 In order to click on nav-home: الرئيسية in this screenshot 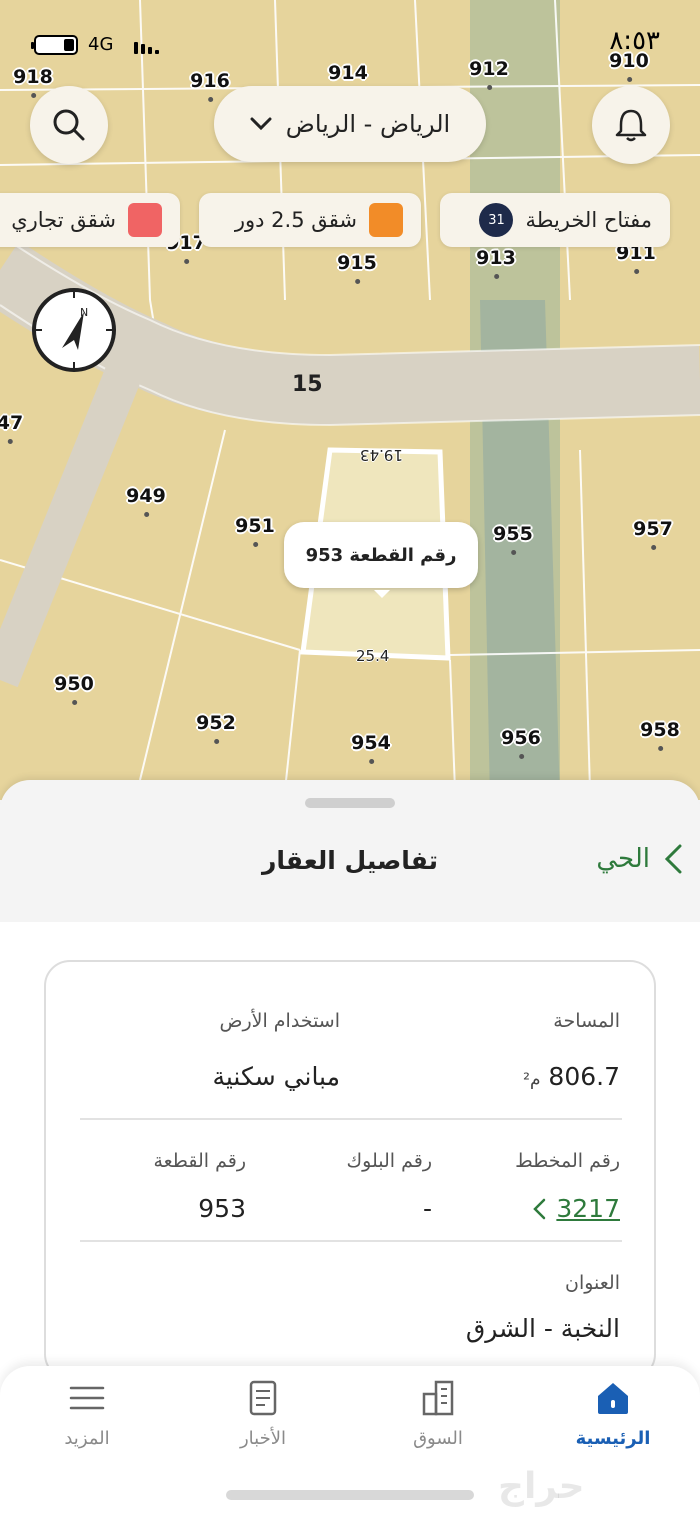, I will do `click(613, 1423)`.